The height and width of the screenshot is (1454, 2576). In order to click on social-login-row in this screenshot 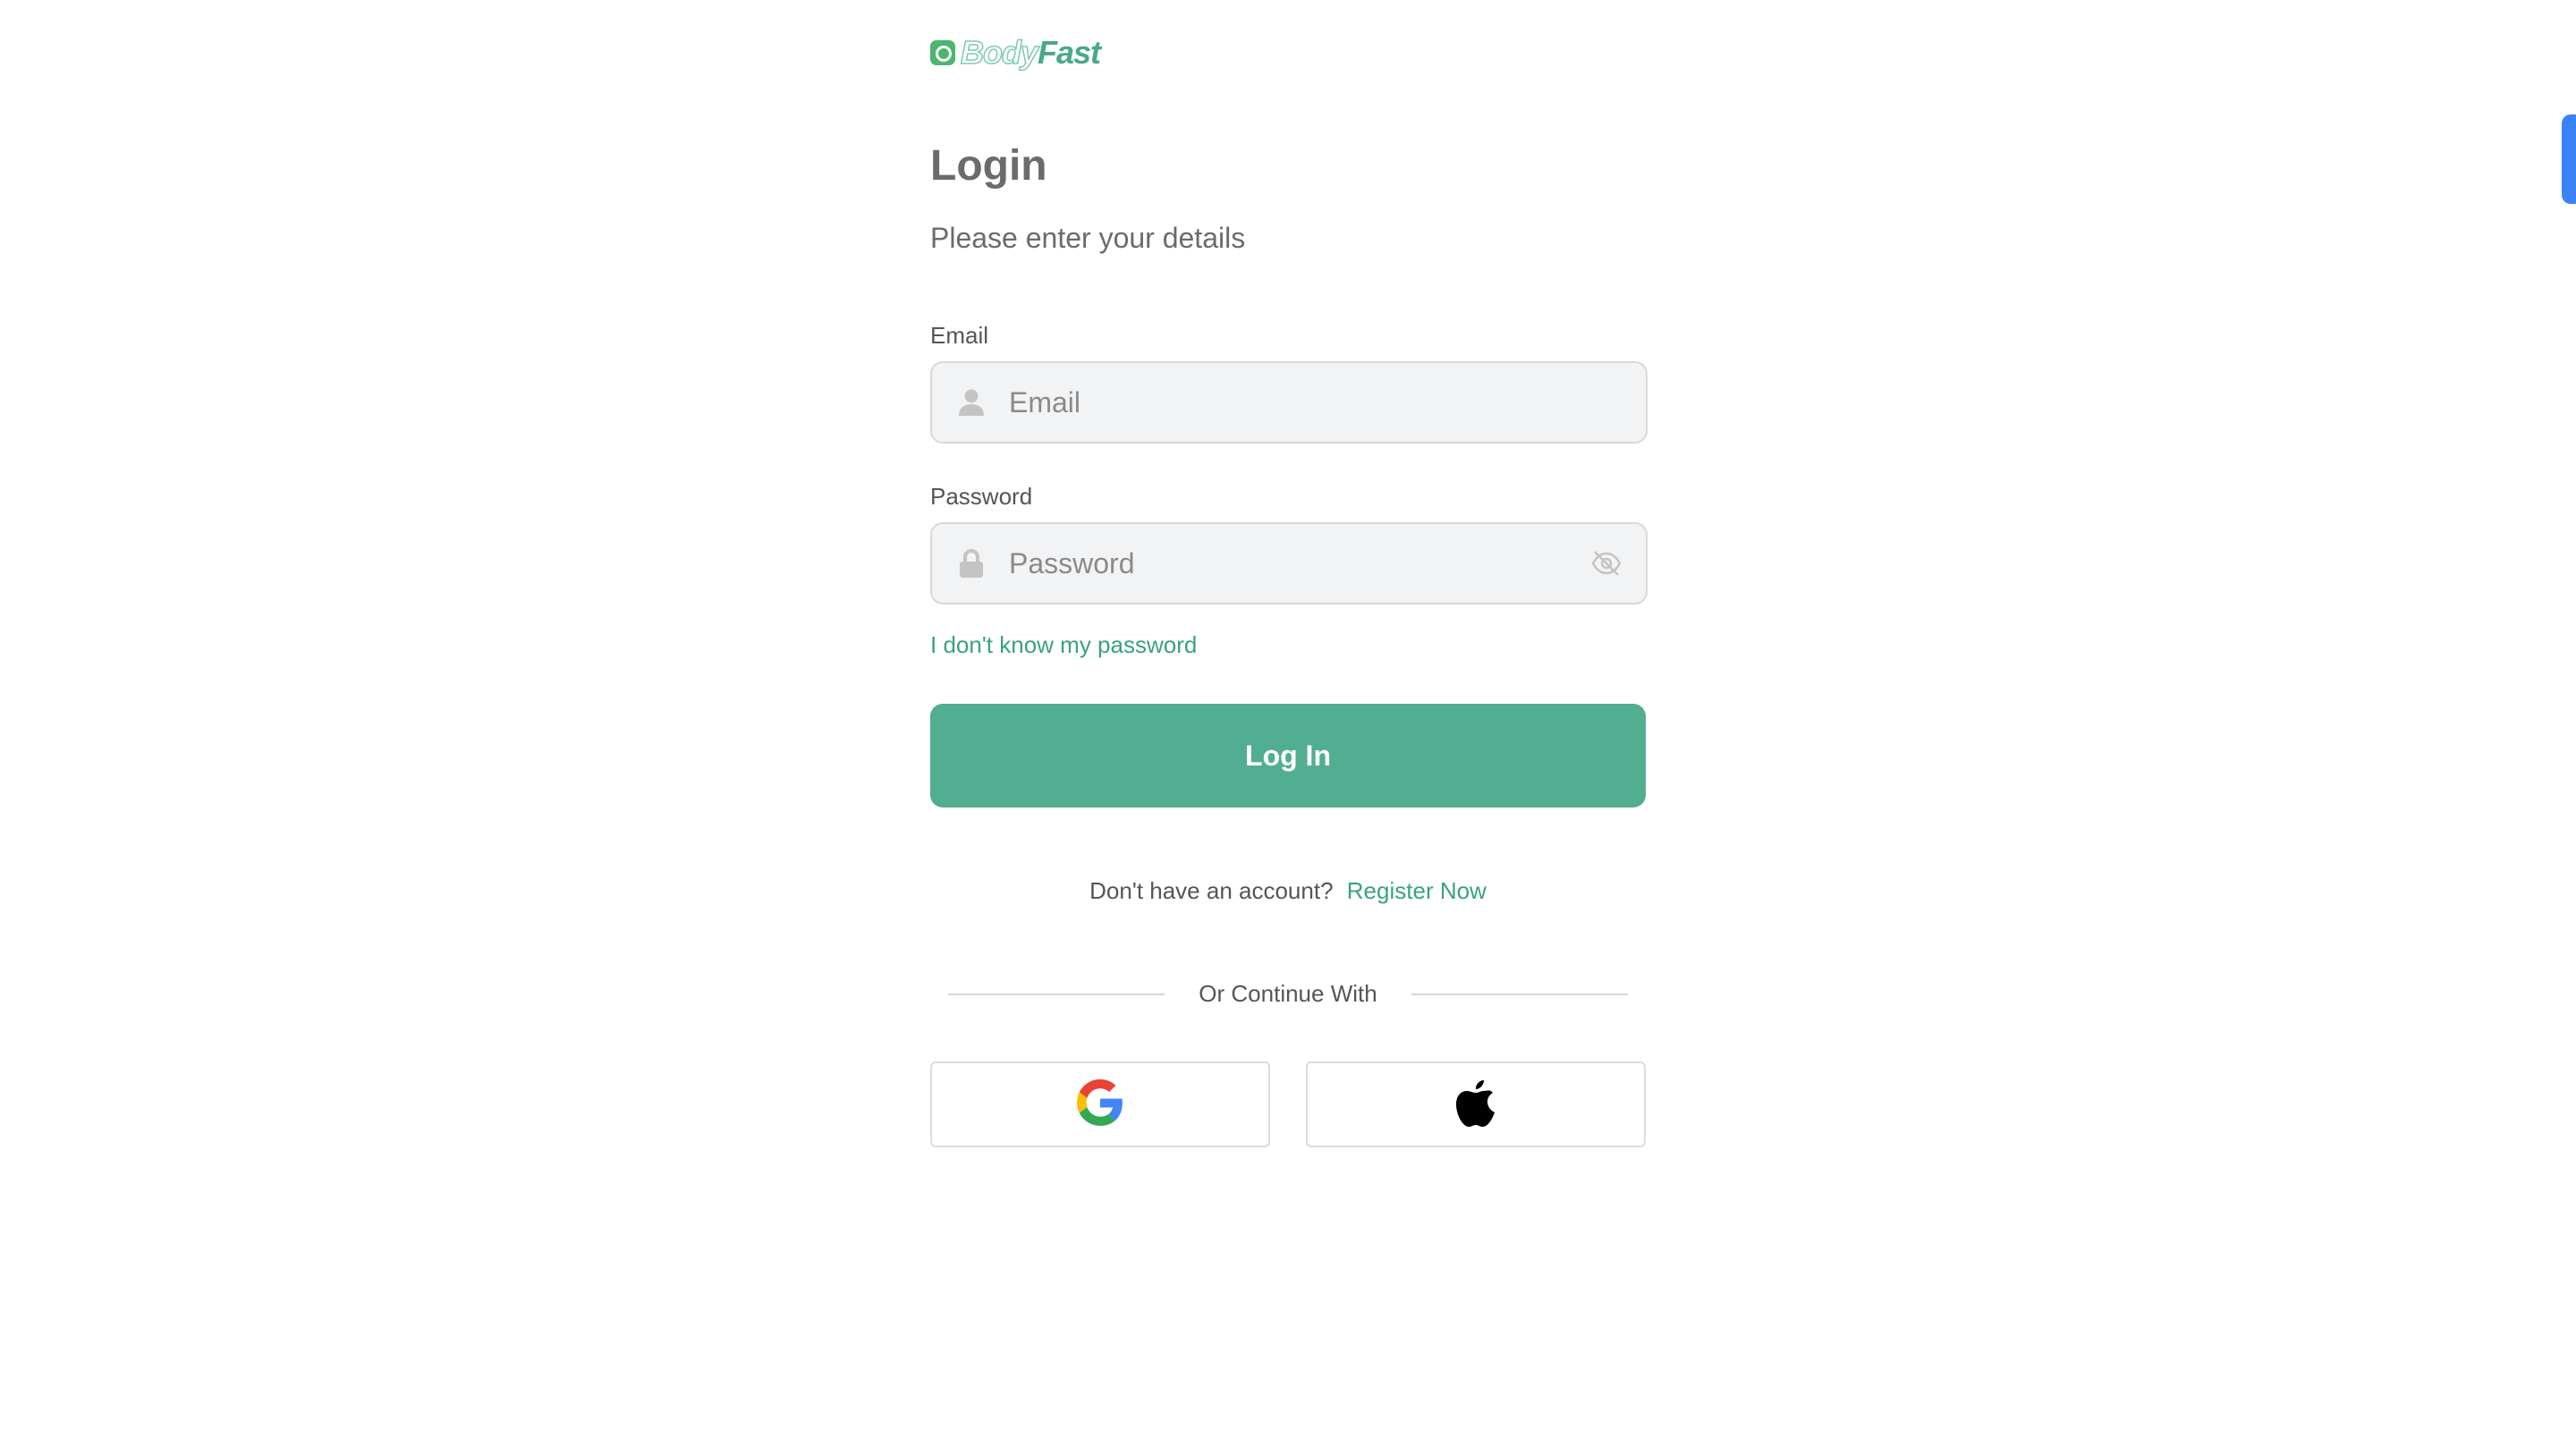, I will do `click(1288, 1104)`.